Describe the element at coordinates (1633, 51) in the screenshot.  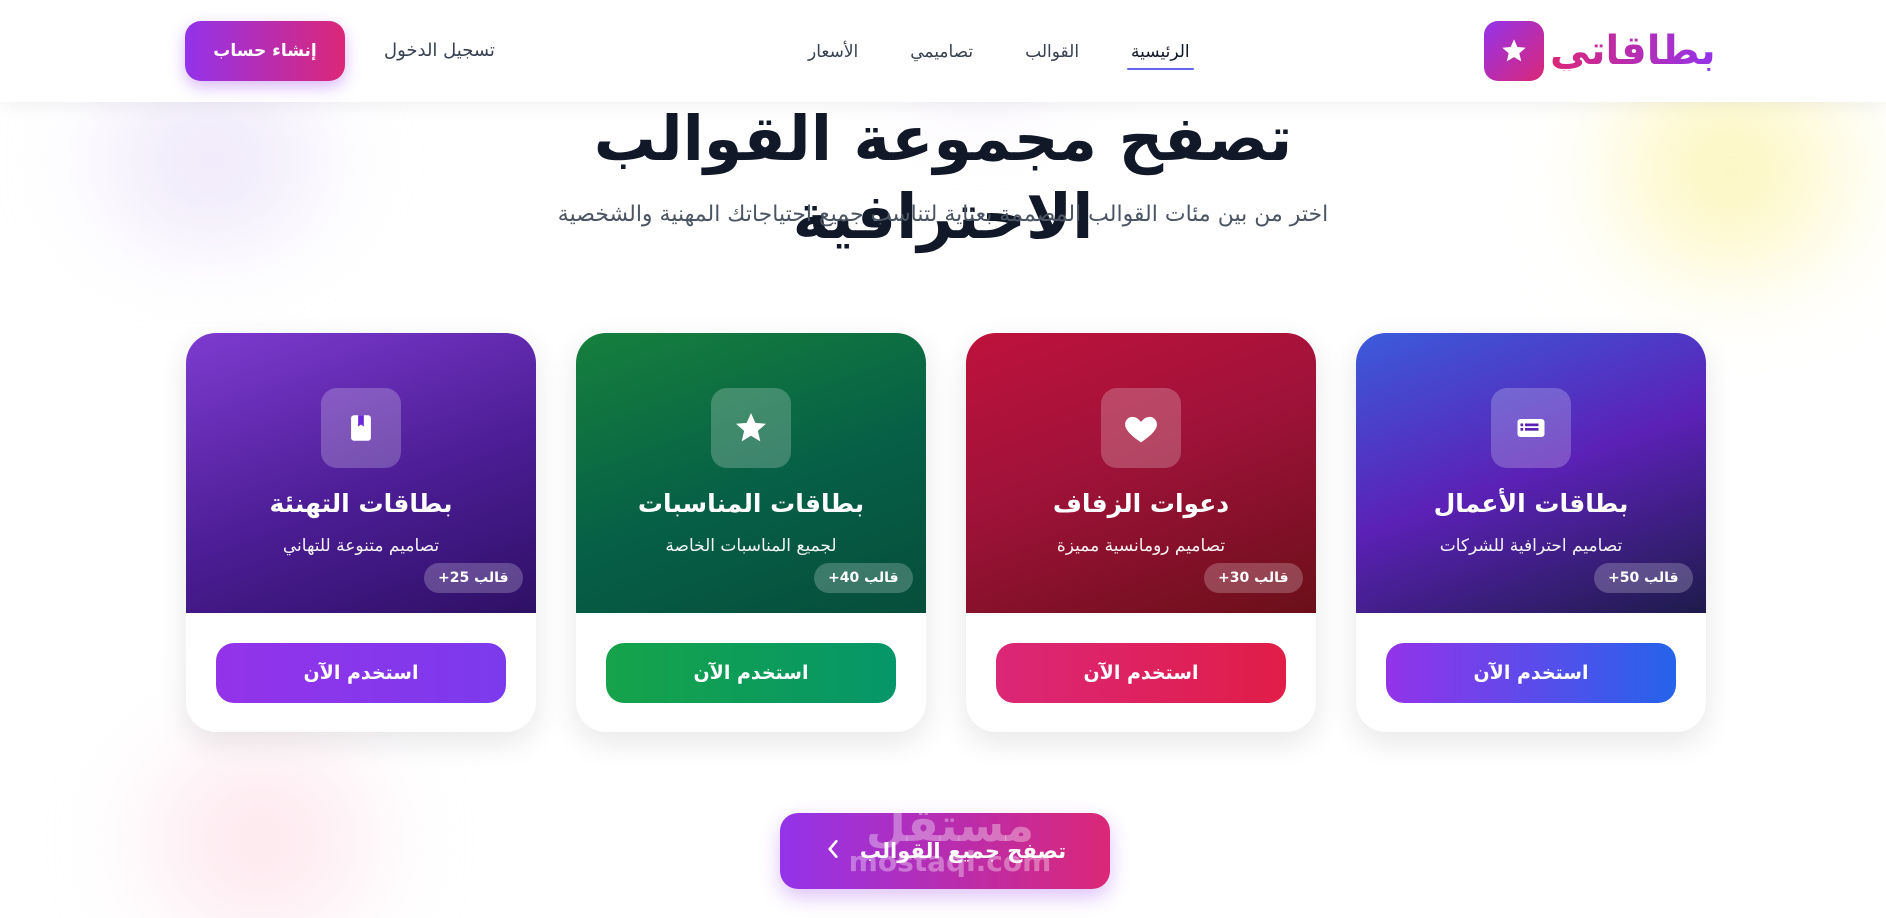
I see `brand-name: بطاقاتي` at that location.